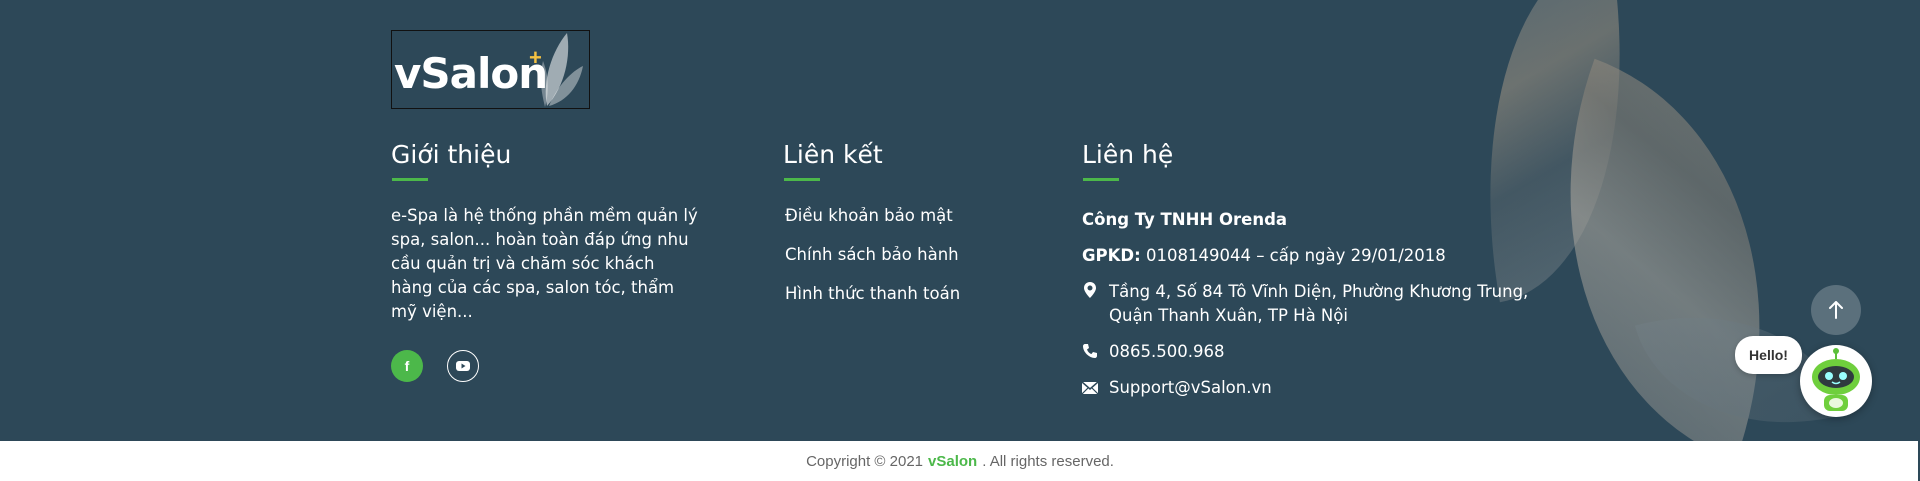 The image size is (1920, 481). I want to click on robot-avatar-icon, so click(1836, 379).